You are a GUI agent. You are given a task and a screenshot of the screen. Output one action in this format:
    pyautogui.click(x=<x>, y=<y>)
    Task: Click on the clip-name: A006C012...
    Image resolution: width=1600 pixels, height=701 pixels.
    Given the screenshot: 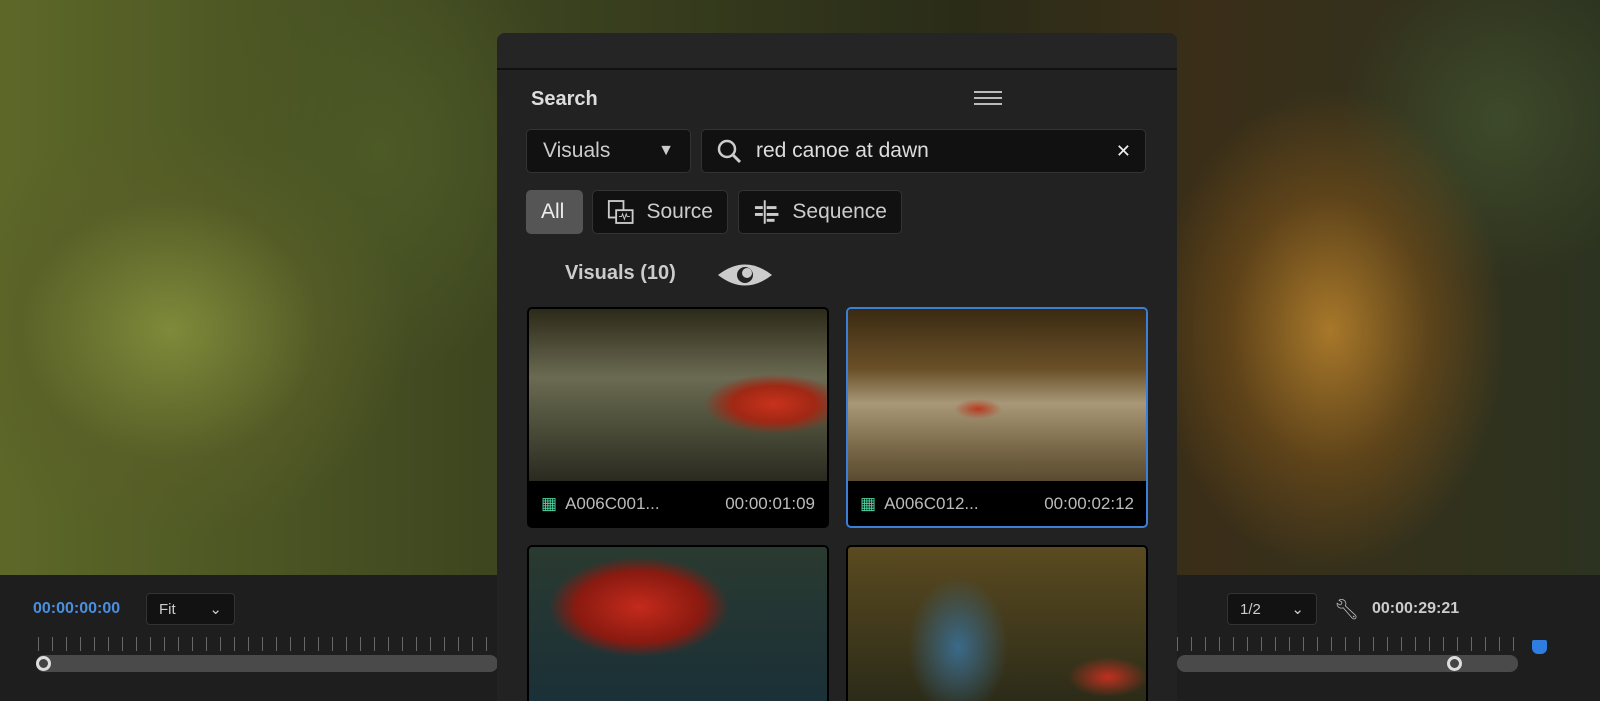 What is the action you would take?
    pyautogui.click(x=931, y=503)
    